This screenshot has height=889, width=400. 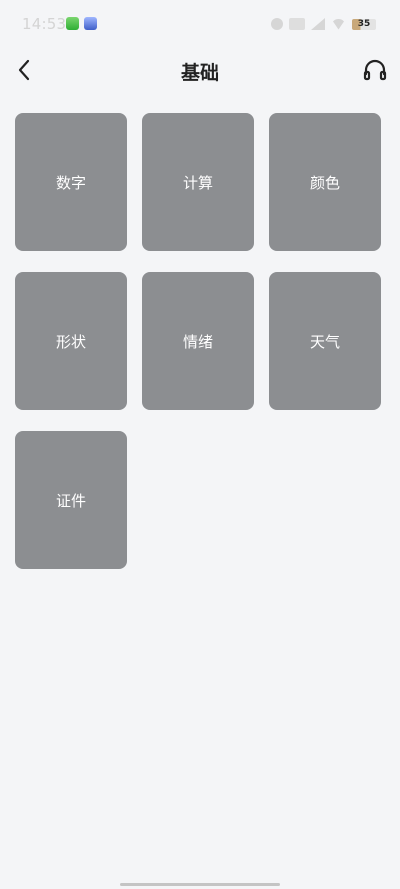 What do you see at coordinates (364, 24) in the screenshot?
I see `battery-icon: 35` at bounding box center [364, 24].